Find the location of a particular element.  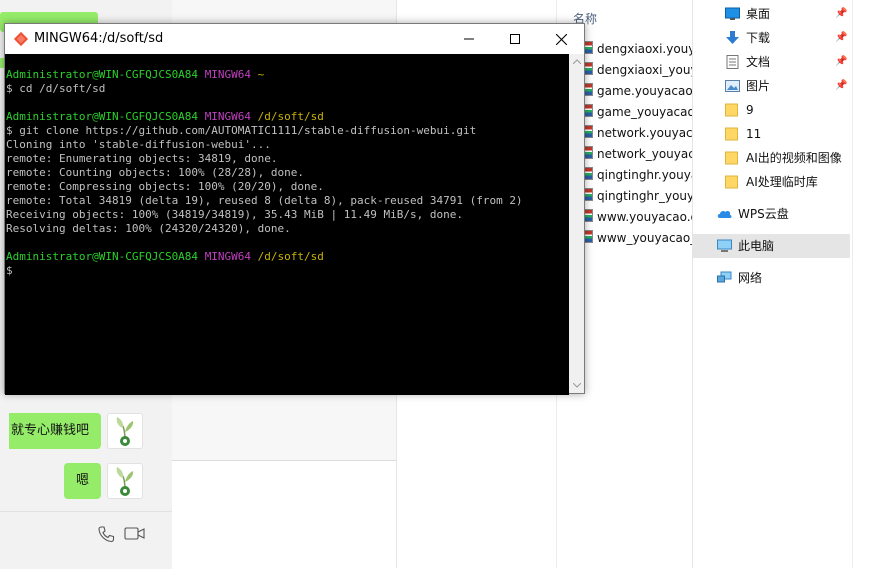

file-row: www_youyacao_c is located at coordinates (638, 238).